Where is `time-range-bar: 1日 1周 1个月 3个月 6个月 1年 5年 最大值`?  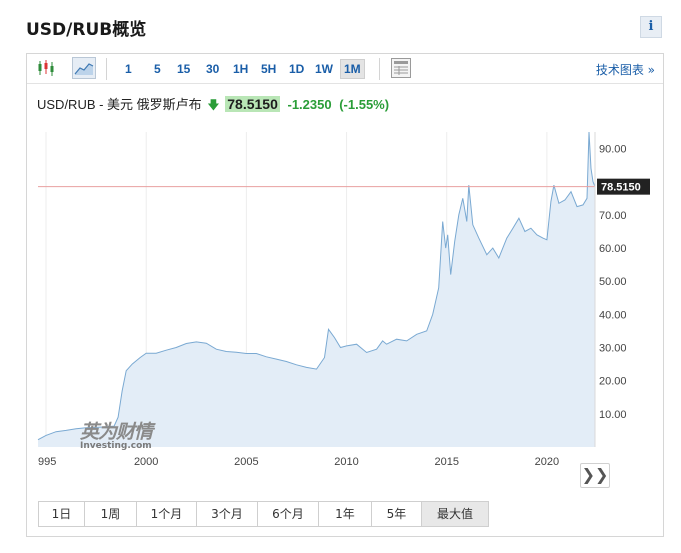 time-range-bar: 1日 1周 1个月 3个月 6个月 1年 5年 最大值 is located at coordinates (263, 514).